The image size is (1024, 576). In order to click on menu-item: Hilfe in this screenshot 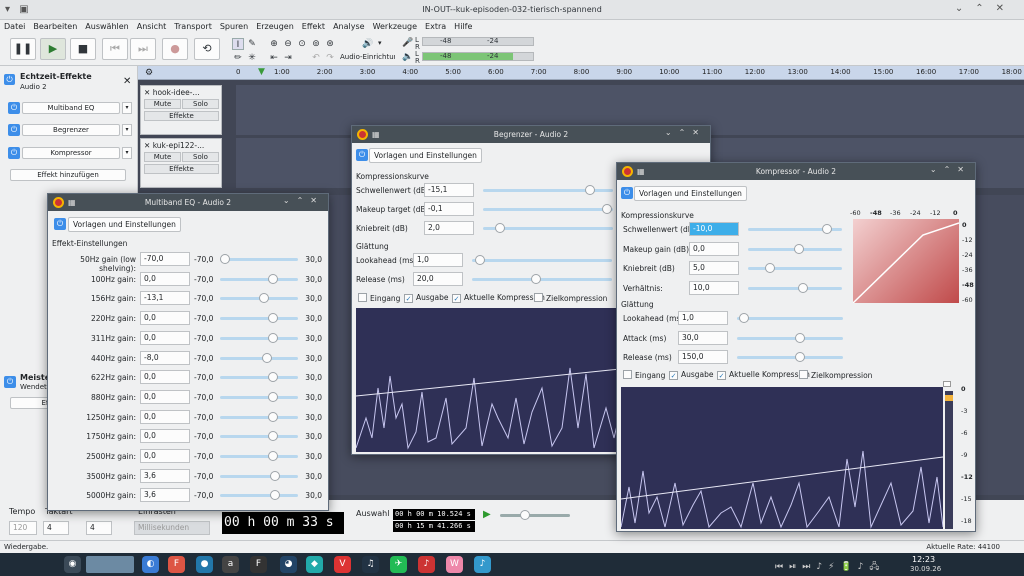, I will do `click(463, 26)`.